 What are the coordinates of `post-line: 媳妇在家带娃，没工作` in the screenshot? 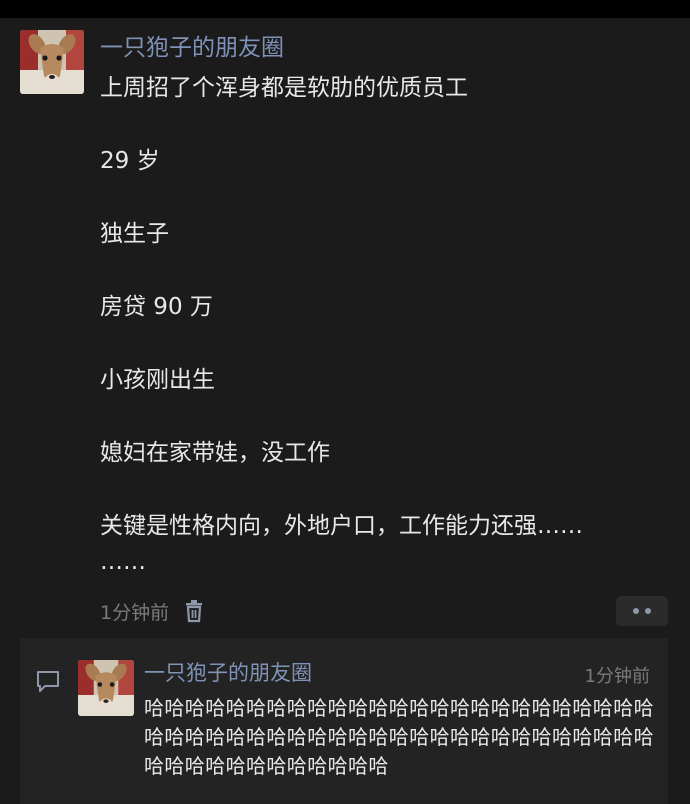 It's located at (215, 453).